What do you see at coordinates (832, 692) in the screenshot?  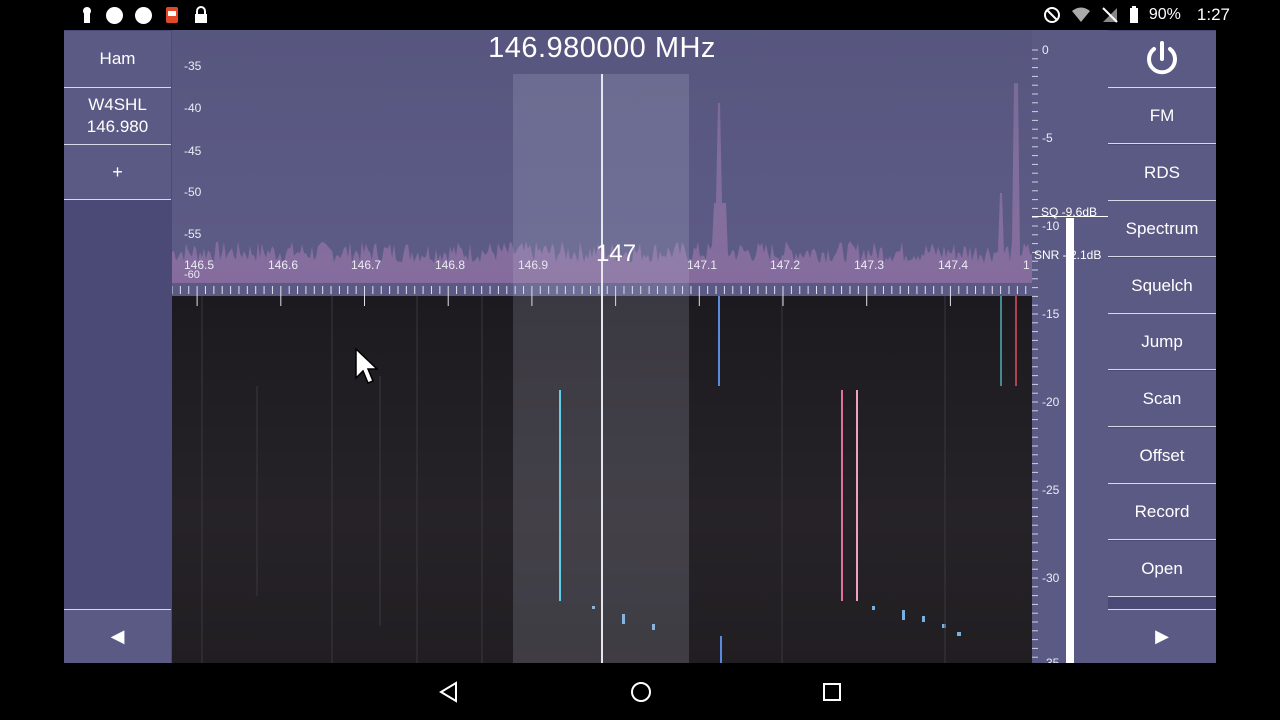 I see `recents-icon` at bounding box center [832, 692].